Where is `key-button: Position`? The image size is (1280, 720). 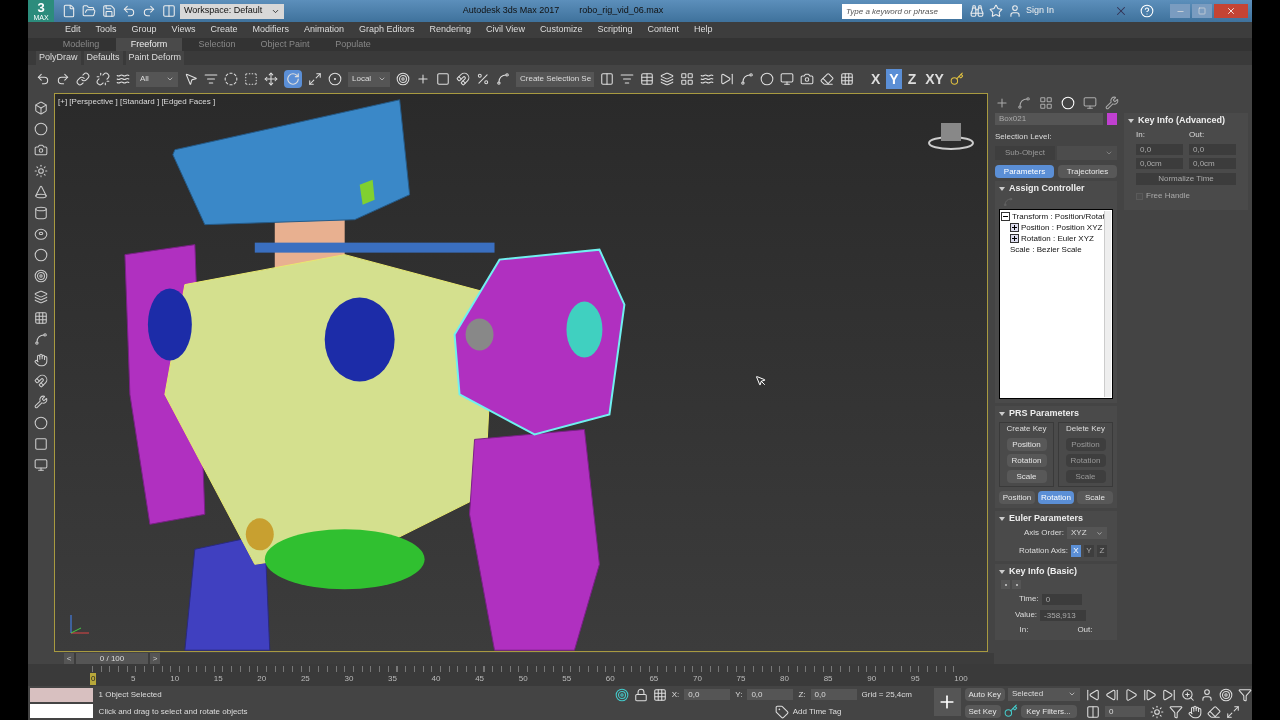 key-button: Position is located at coordinates (1026, 444).